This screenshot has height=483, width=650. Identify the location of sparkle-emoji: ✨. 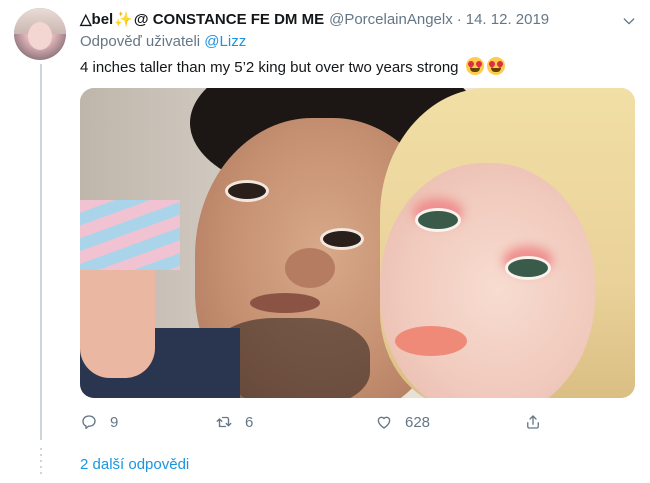
(123, 19).